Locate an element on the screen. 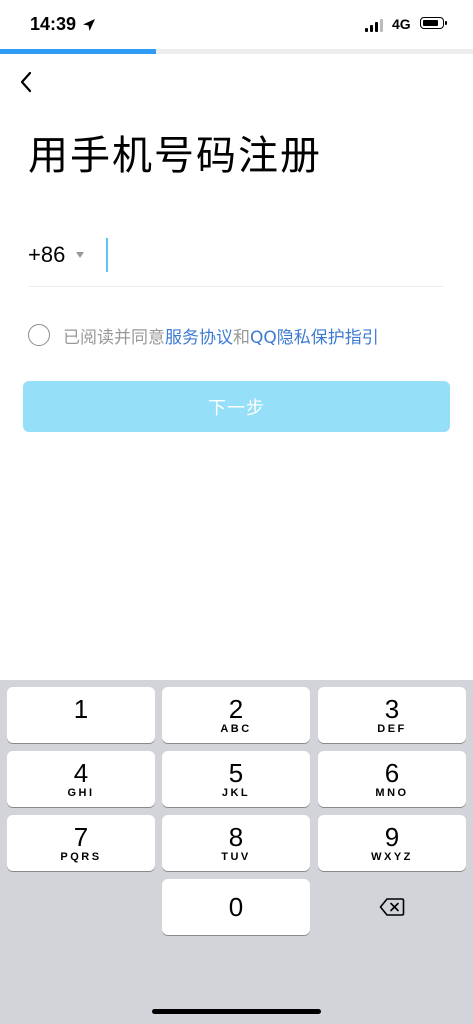 This screenshot has width=473, height=1024. key-0: 0 is located at coordinates (236, 907).